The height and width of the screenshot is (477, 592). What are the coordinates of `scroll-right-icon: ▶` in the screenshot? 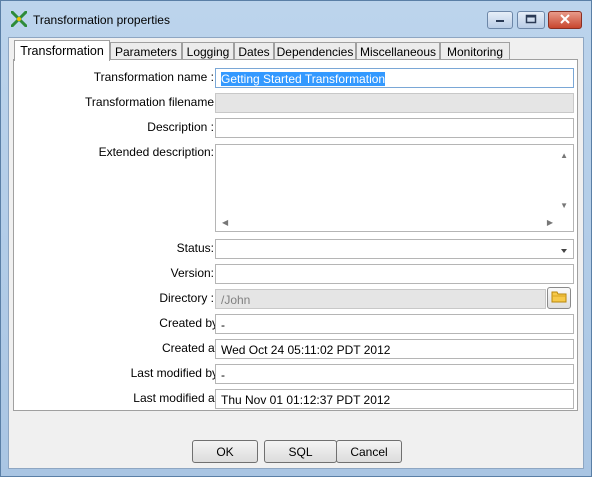 It's located at (550, 222).